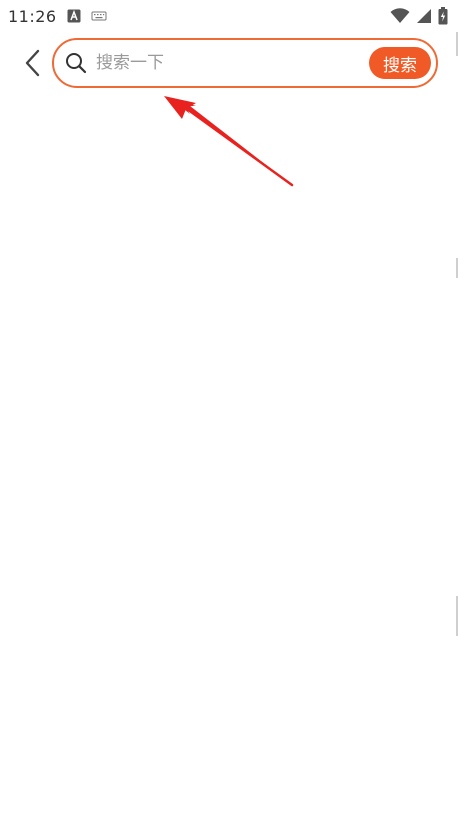 The width and height of the screenshot is (458, 814). What do you see at coordinates (99, 16) in the screenshot?
I see `keyboard-icon` at bounding box center [99, 16].